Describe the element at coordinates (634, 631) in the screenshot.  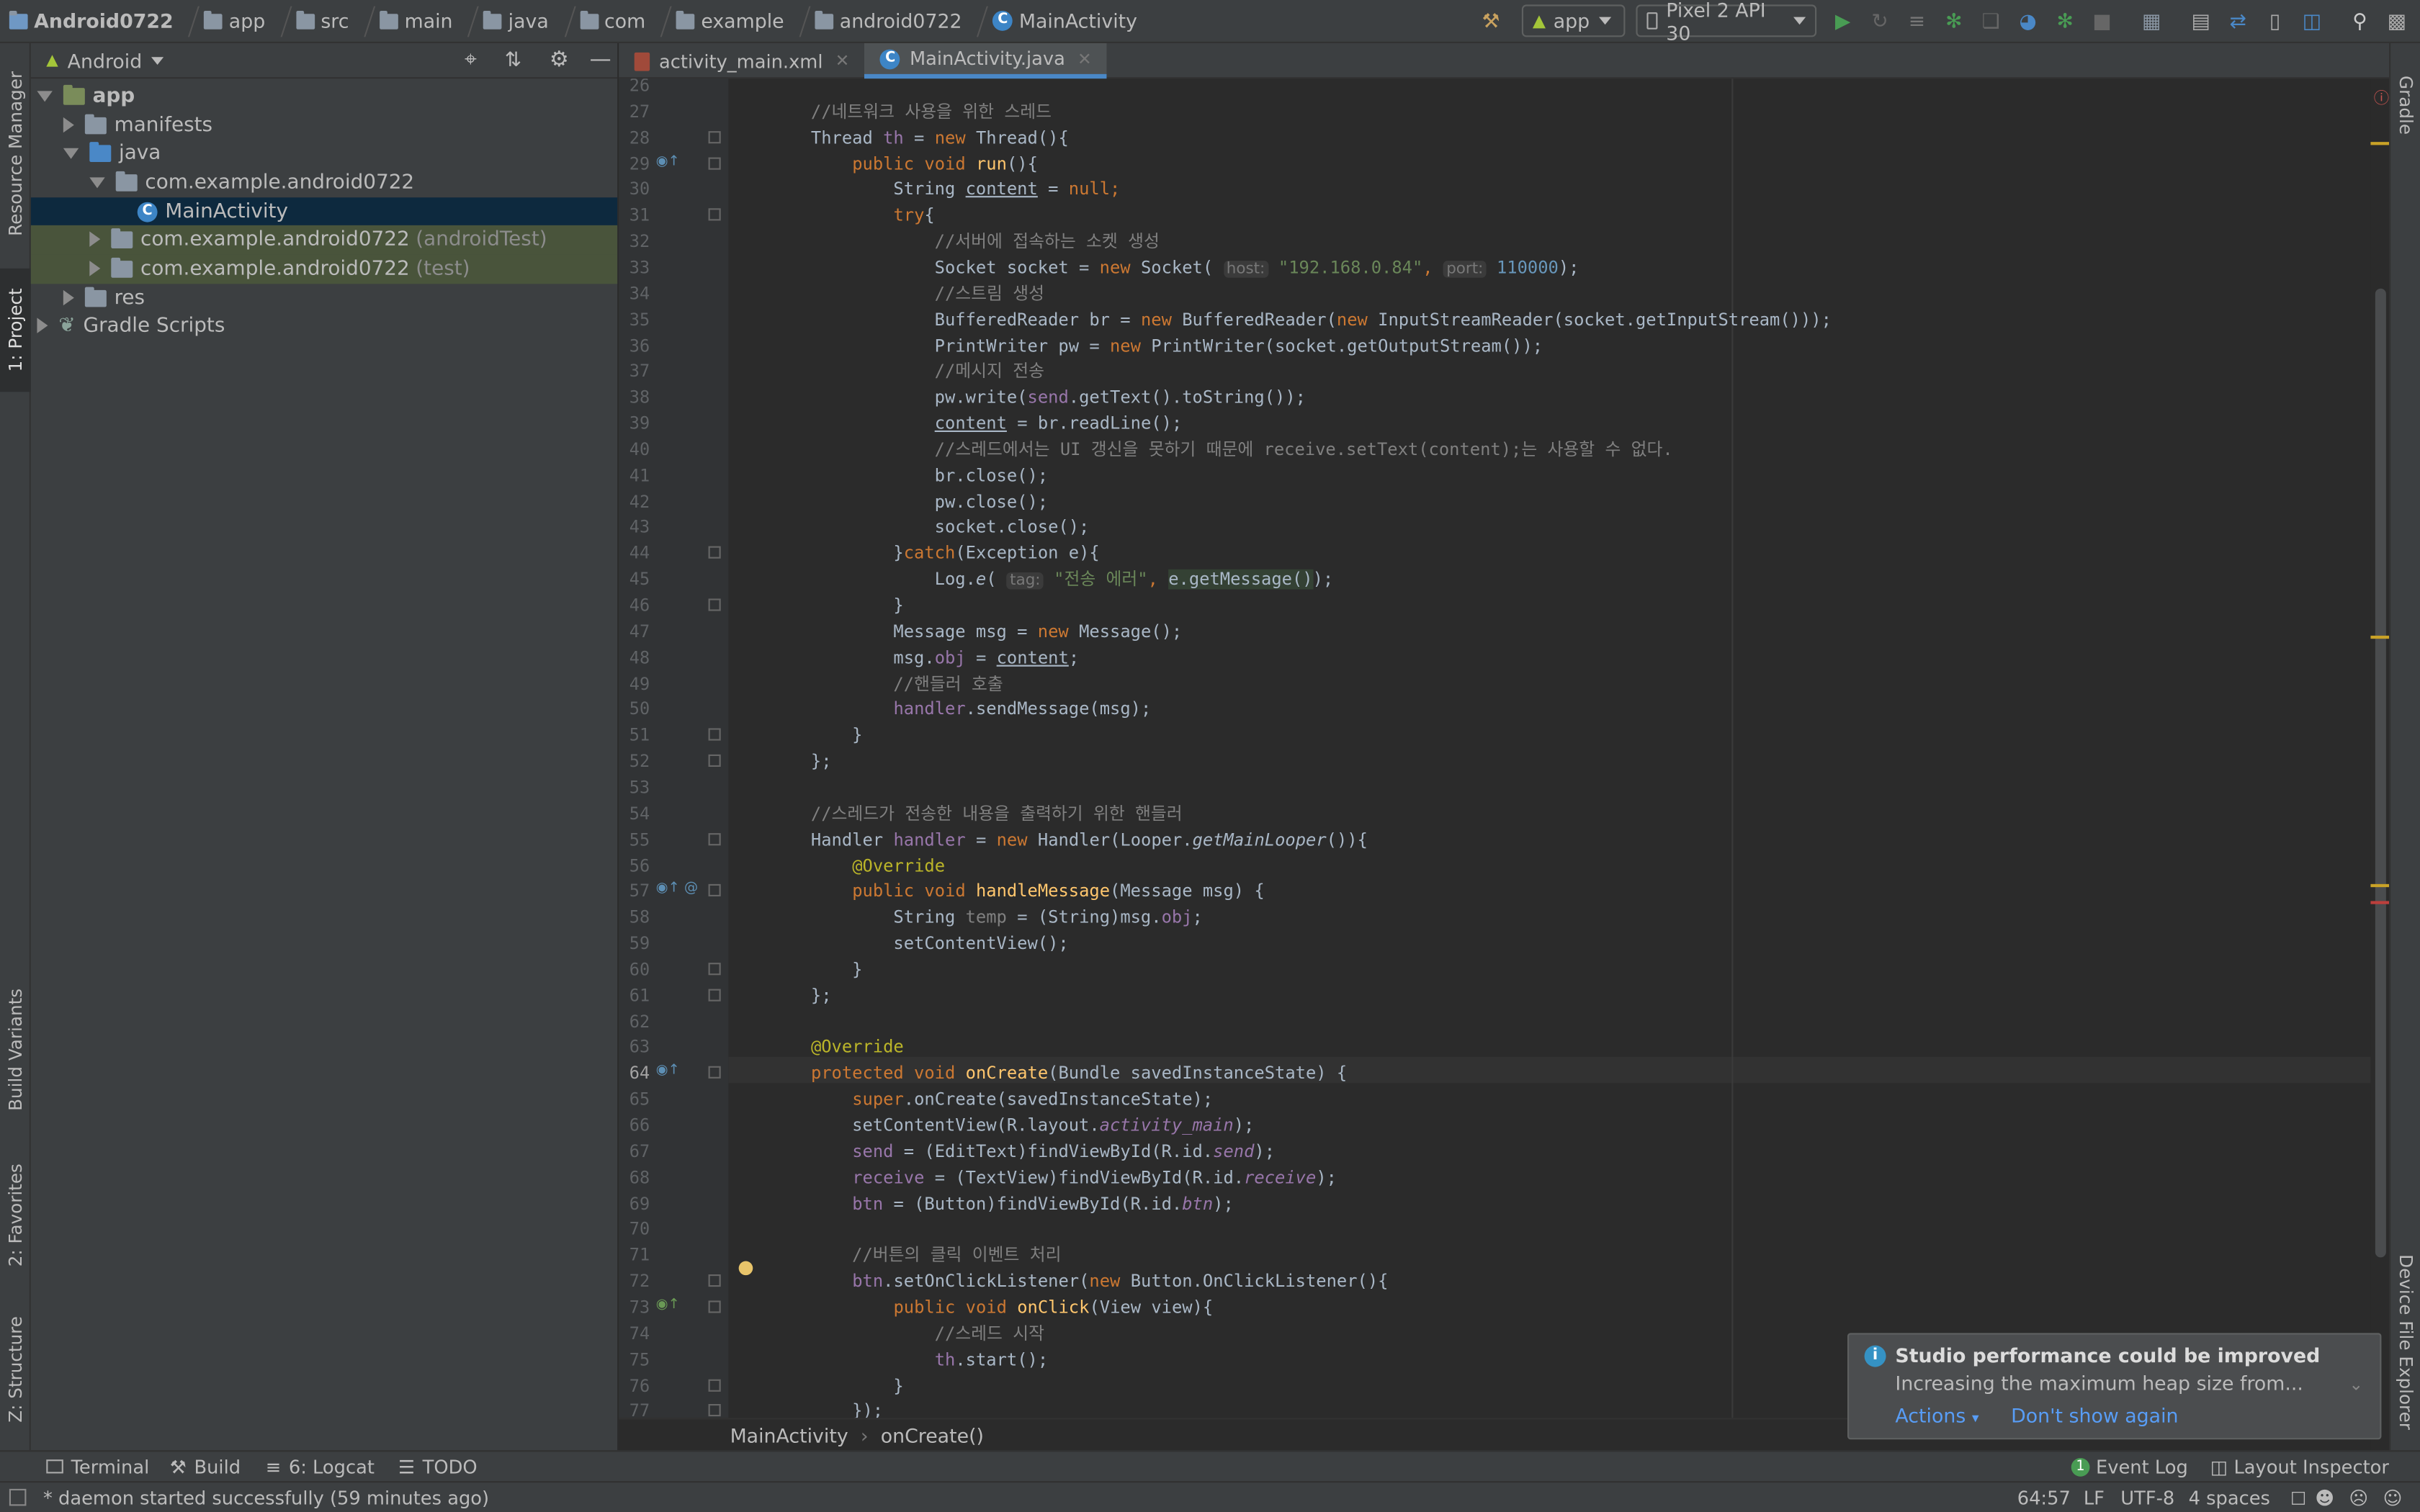
I see `line-number: 47` at that location.